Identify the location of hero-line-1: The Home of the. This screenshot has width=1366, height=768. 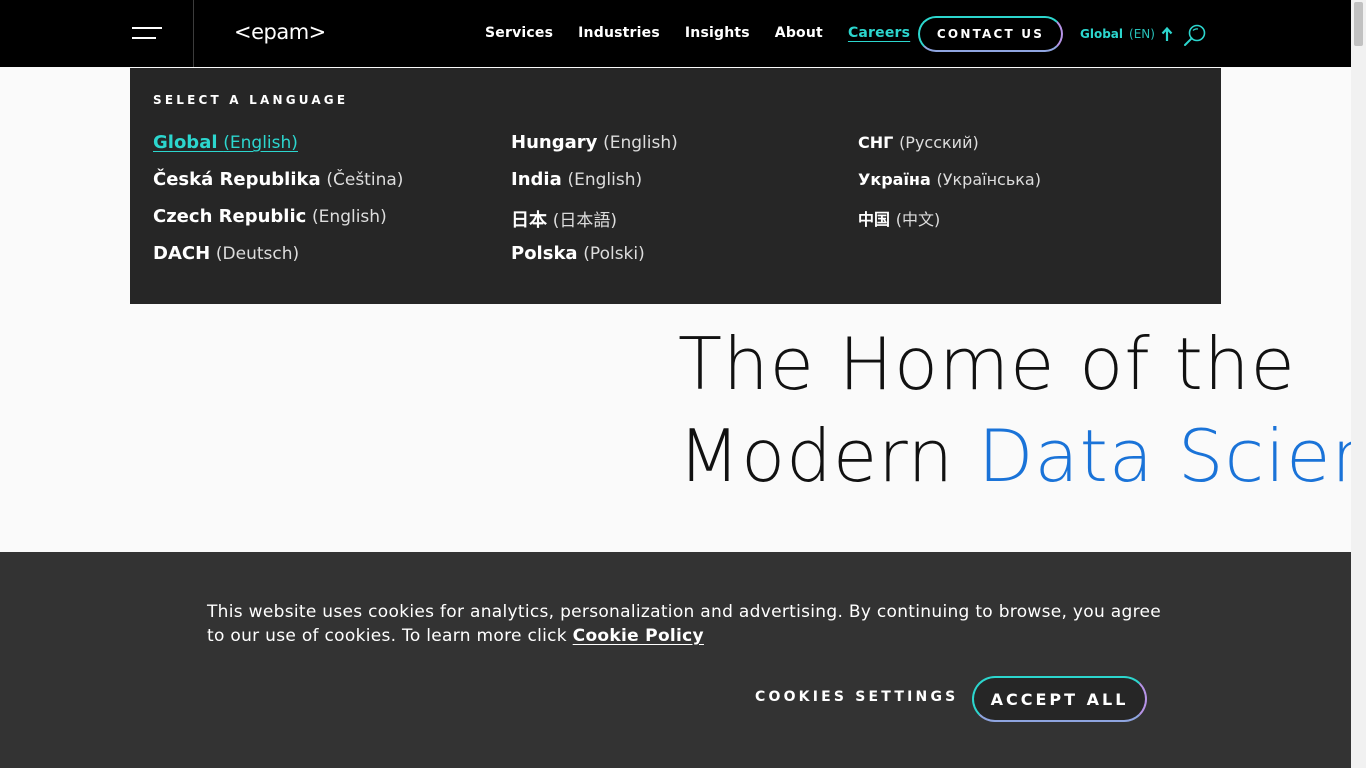
(987, 364).